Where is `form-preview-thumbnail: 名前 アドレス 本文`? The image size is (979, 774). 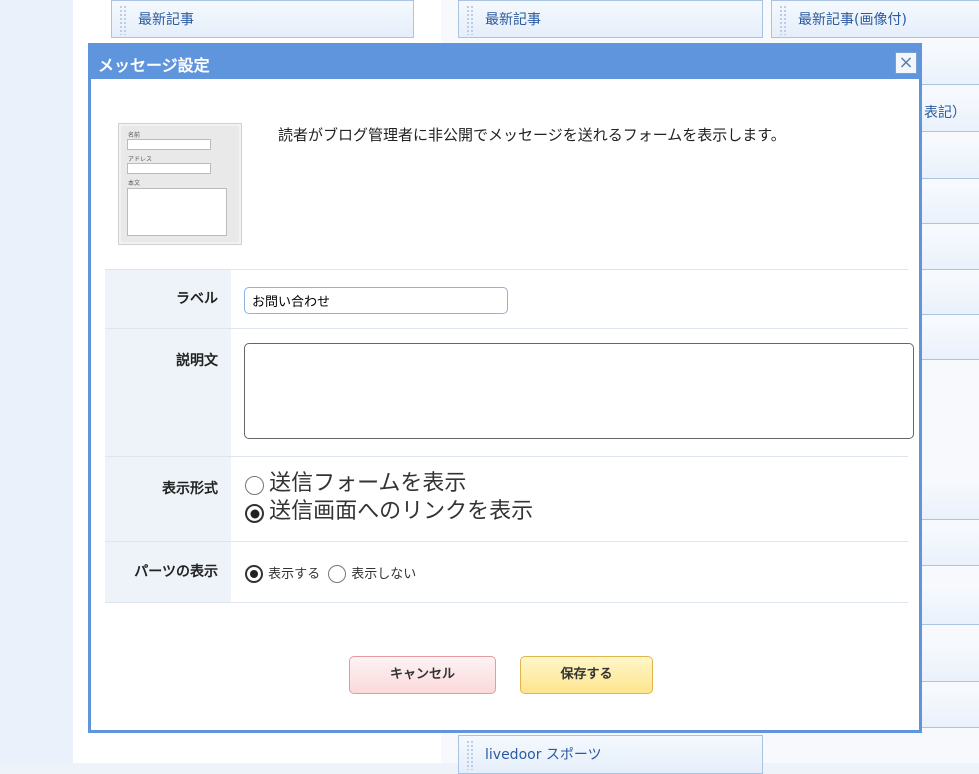 form-preview-thumbnail: 名前 アドレス 本文 is located at coordinates (180, 184).